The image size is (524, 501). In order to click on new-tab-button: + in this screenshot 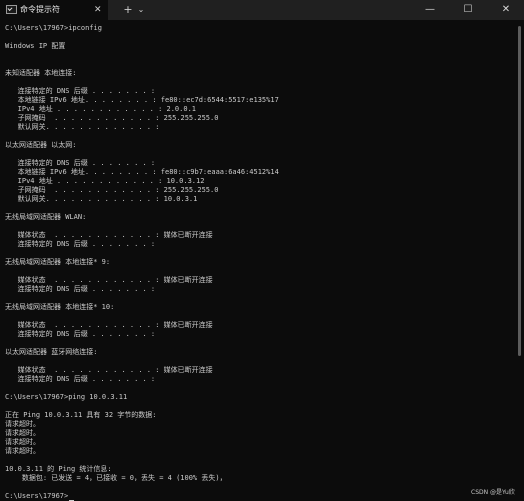, I will do `click(128, 10)`.